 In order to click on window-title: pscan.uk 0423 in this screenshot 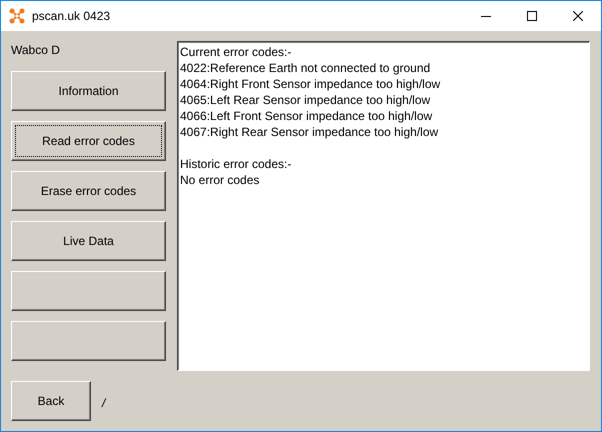, I will do `click(71, 16)`.